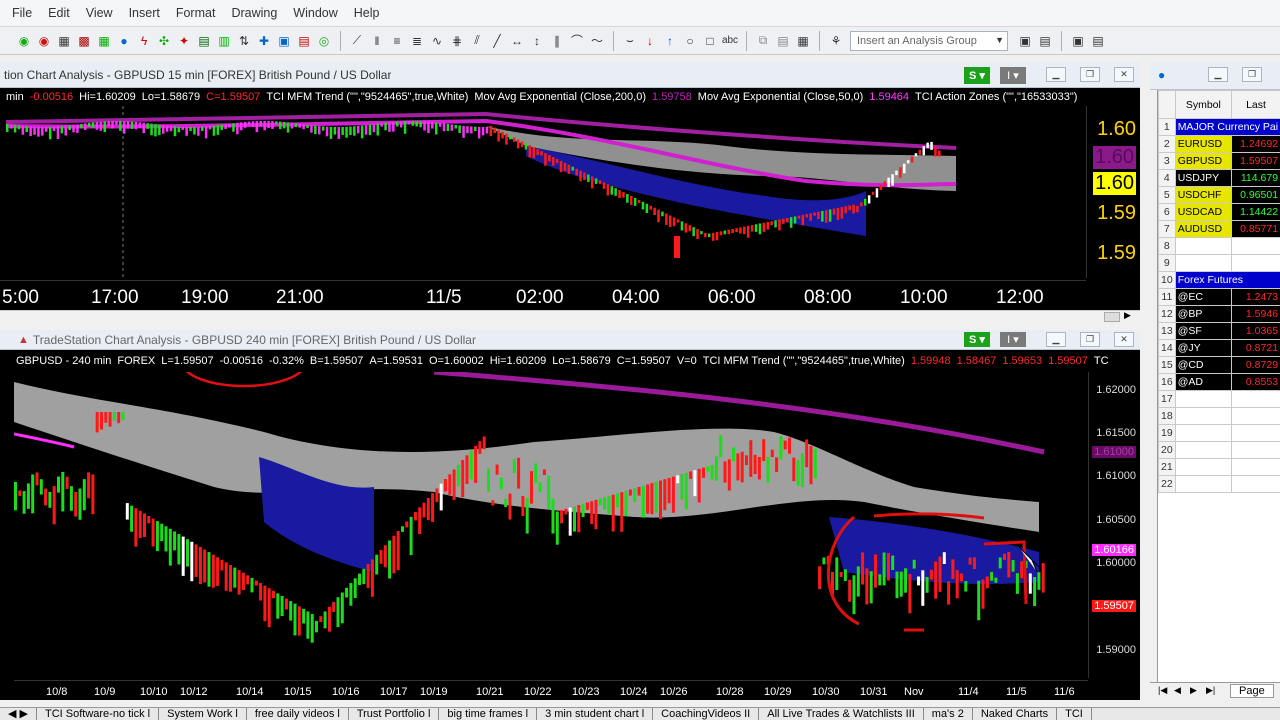 Image resolution: width=1280 pixels, height=720 pixels. I want to click on watchlist-row: 5 USDCHF 0.96501, so click(1219, 195).